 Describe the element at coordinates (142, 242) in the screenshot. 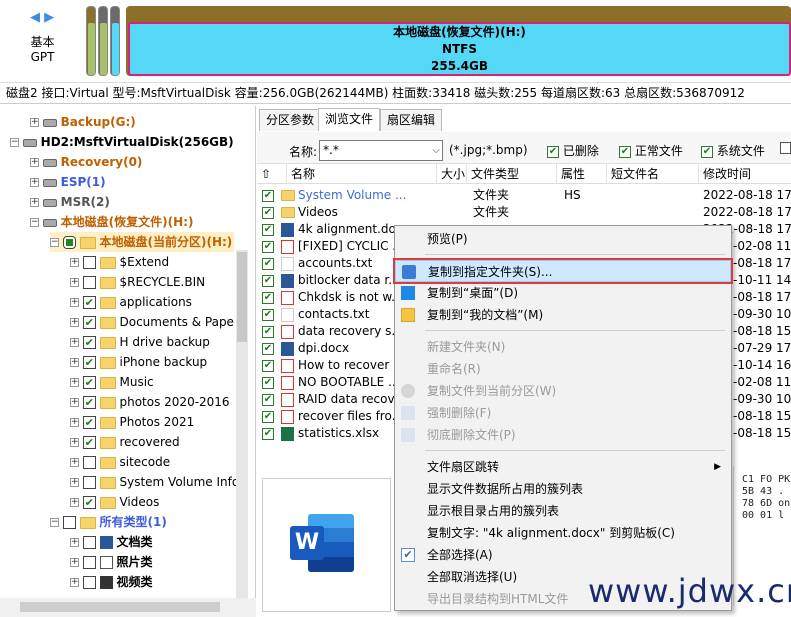

I see `tree-item-current-partition: − 本地磁盘(当前分区)(H:)` at that location.